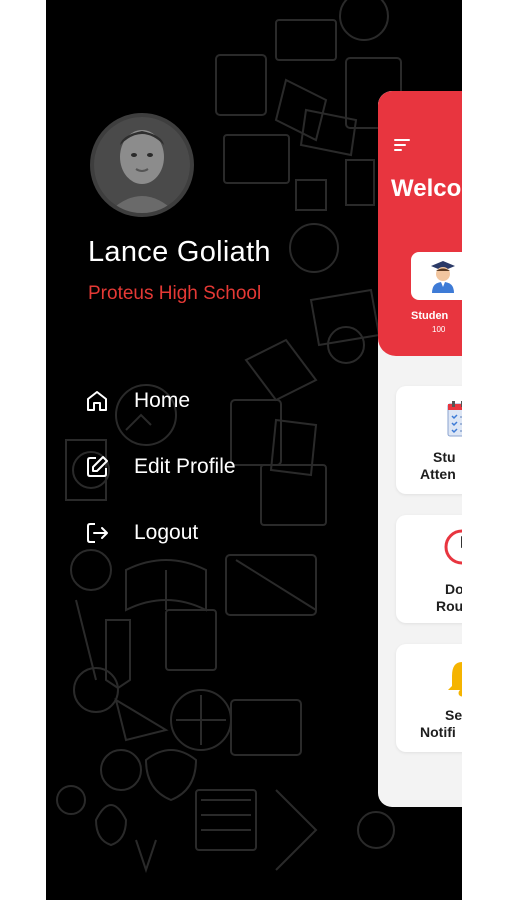 The image size is (507, 900). What do you see at coordinates (97, 533) in the screenshot?
I see `logout-icon` at bounding box center [97, 533].